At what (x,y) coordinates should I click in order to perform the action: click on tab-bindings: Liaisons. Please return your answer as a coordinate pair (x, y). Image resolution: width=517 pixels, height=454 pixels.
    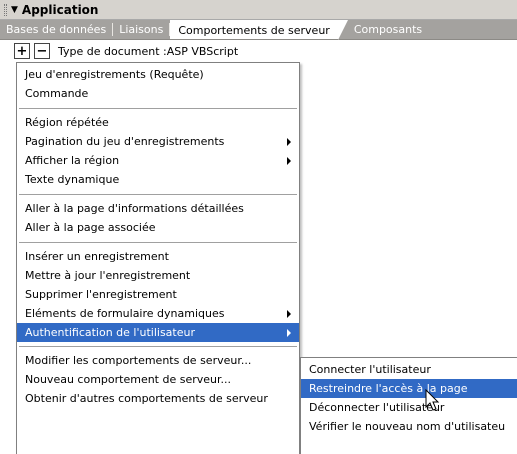
    Looking at the image, I should click on (141, 29).